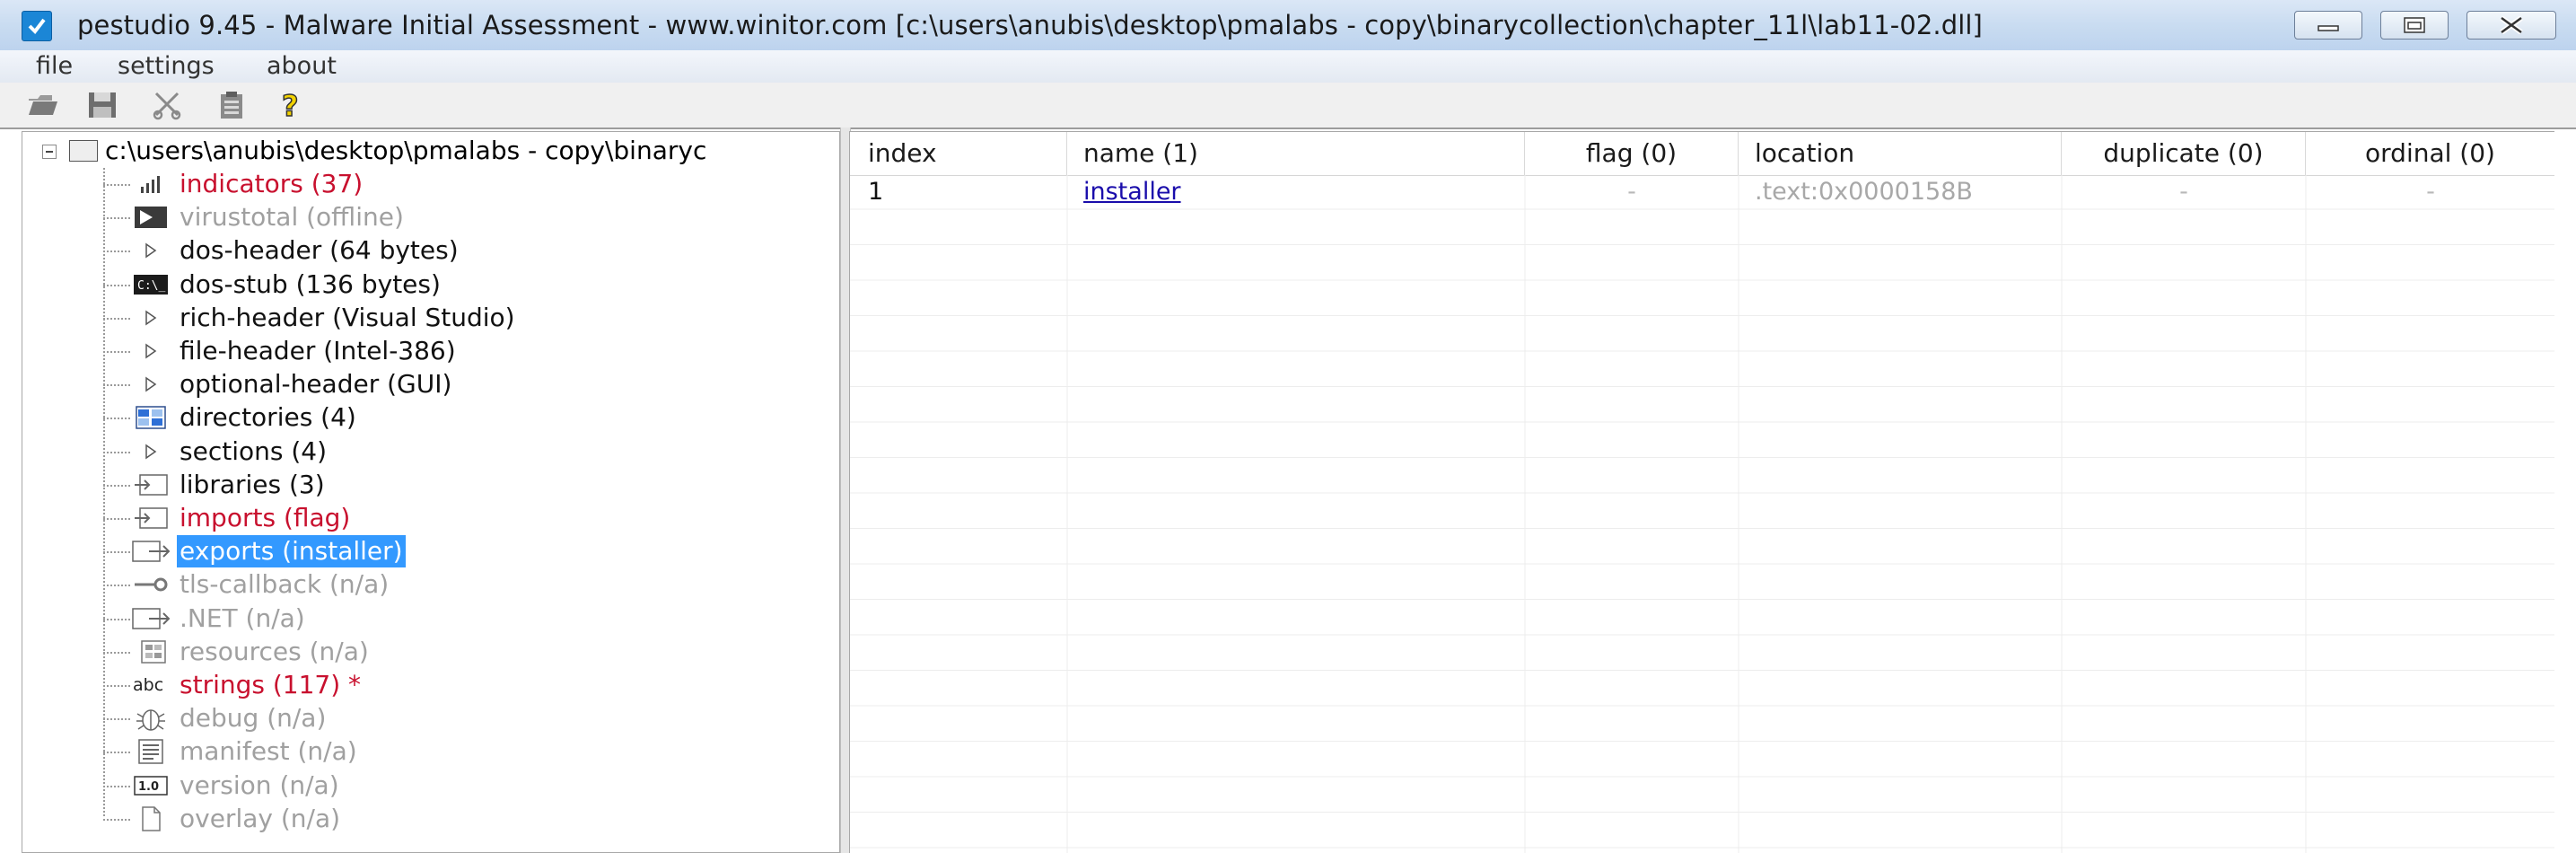  Describe the element at coordinates (2430, 192) in the screenshot. I see `cell-ordinal: -` at that location.